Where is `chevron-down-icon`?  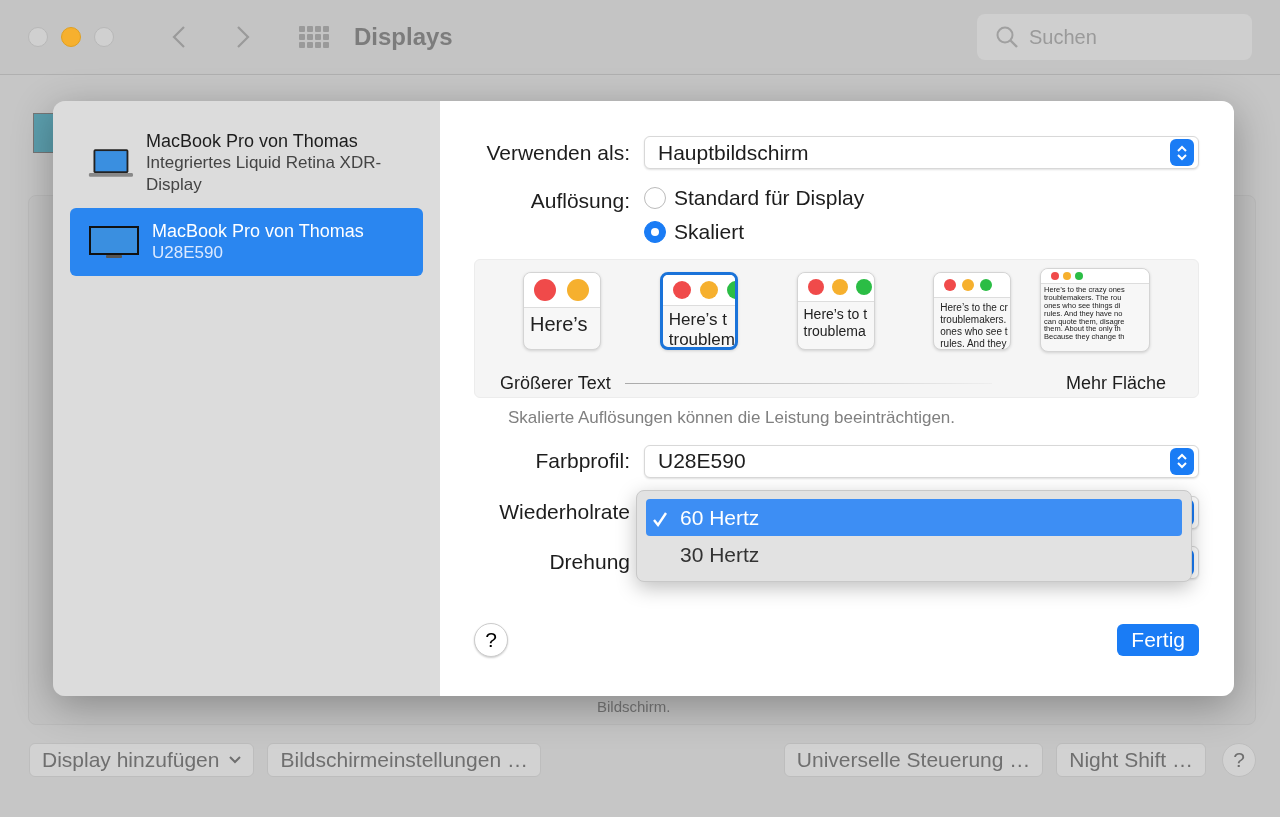 chevron-down-icon is located at coordinates (235, 760).